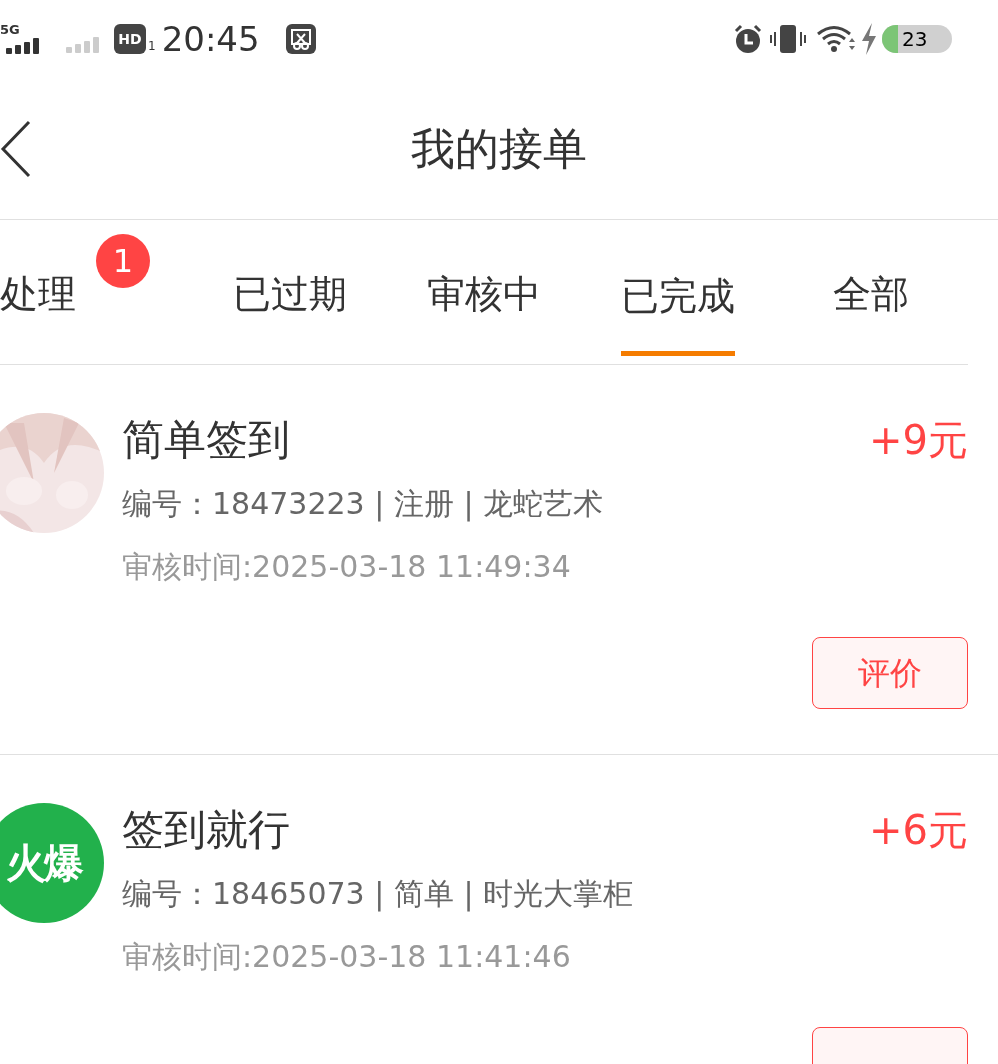 This screenshot has height=1064, width=998. I want to click on sim-number: 1, so click(152, 46).